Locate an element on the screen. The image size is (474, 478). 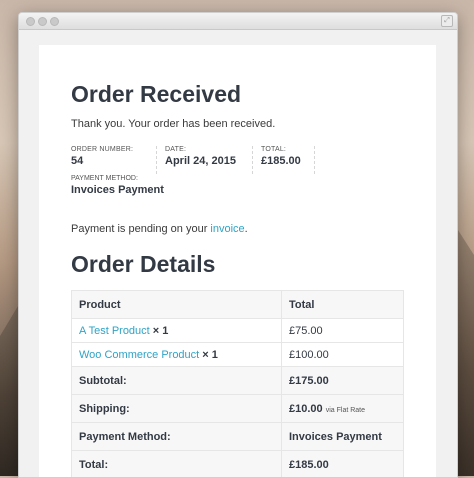
order-date-label: DATE: is located at coordinates (200, 149).